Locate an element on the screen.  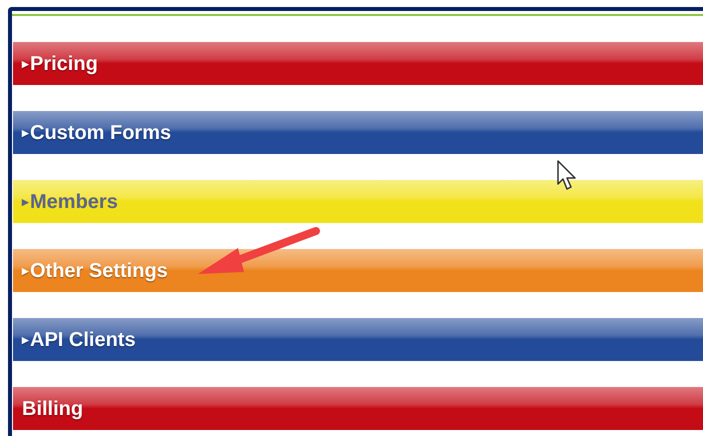
section-header: ▸Members is located at coordinates (358, 201).